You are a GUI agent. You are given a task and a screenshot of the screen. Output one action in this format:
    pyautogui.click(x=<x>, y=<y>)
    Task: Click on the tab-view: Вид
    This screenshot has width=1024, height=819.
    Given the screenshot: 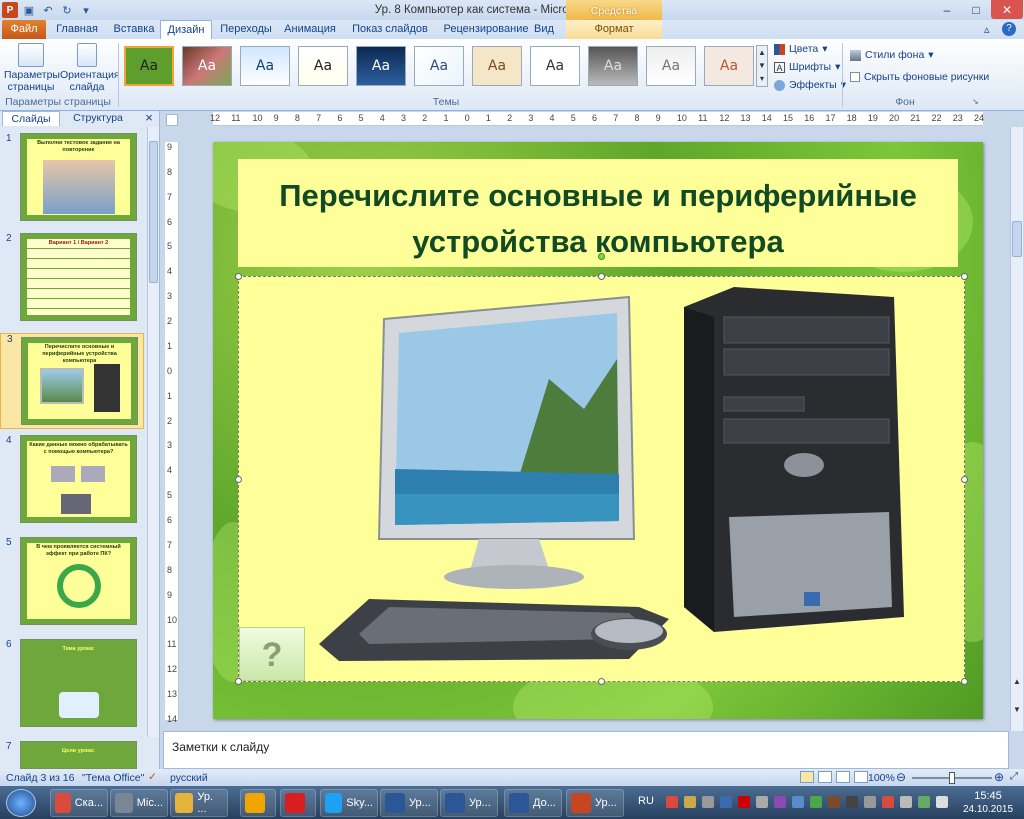 What is the action you would take?
    pyautogui.click(x=544, y=29)
    